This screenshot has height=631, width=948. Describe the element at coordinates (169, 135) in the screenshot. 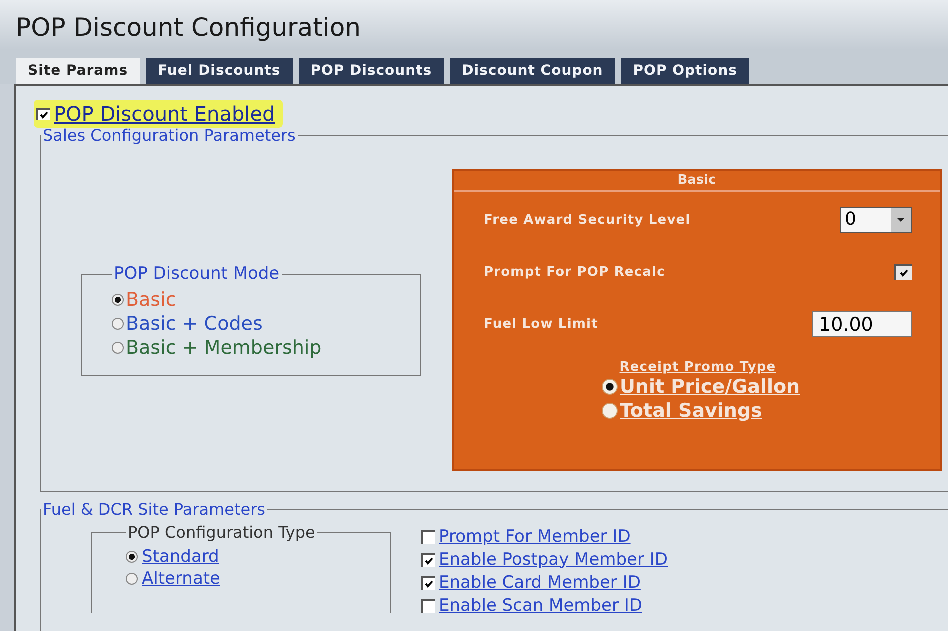

I see `group-title: Sales Configuration Parameters` at that location.